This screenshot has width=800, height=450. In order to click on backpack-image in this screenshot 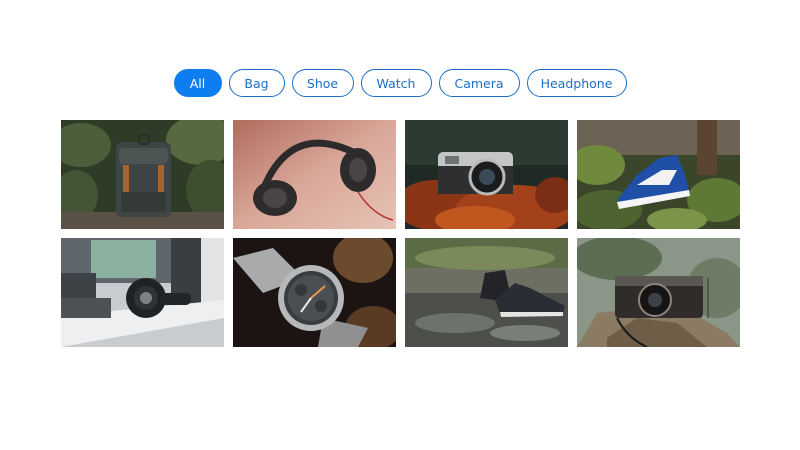, I will do `click(142, 174)`.